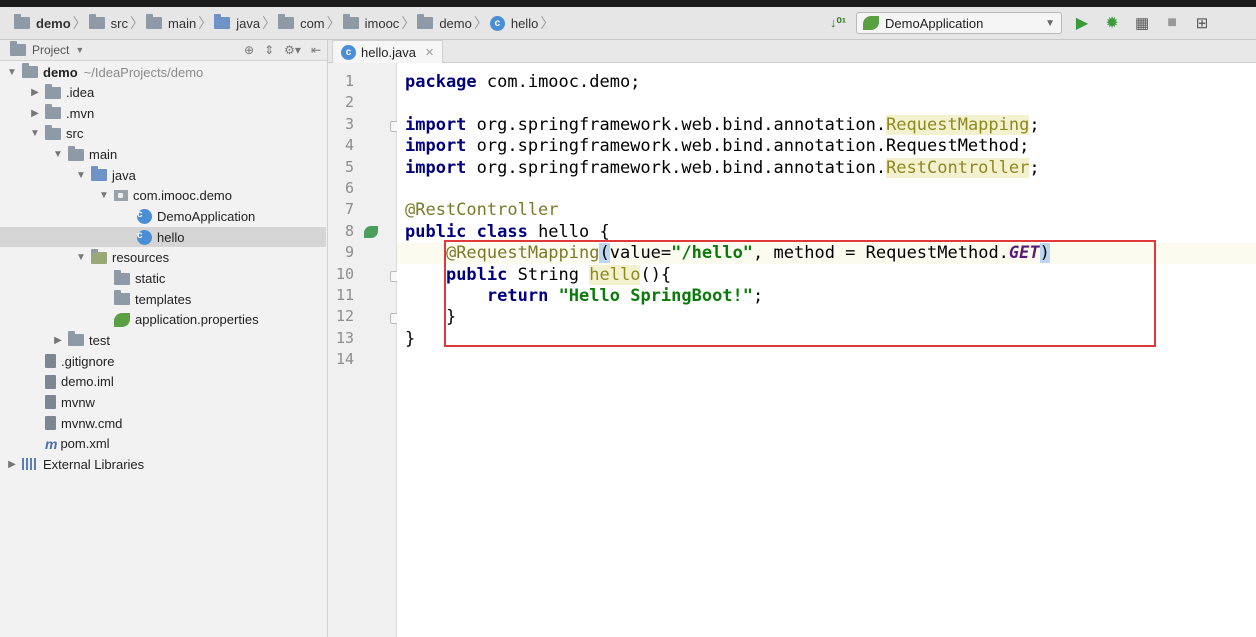  I want to click on editor-gutter: 1 2 3 4 5 6 7 8 9 10 11 12 13 14, so click(376, 350).